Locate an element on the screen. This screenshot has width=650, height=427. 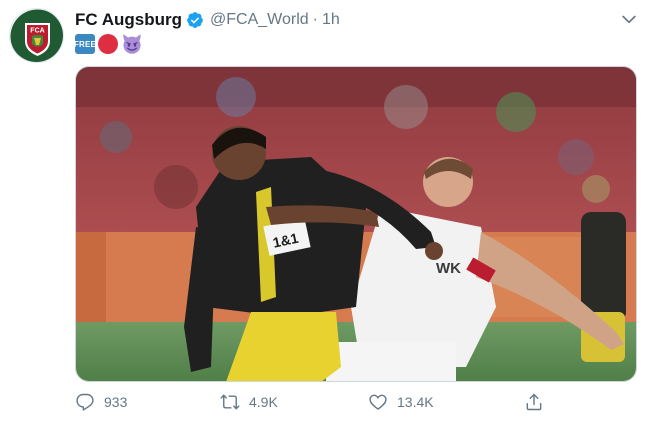
share-button is located at coordinates (534, 402).